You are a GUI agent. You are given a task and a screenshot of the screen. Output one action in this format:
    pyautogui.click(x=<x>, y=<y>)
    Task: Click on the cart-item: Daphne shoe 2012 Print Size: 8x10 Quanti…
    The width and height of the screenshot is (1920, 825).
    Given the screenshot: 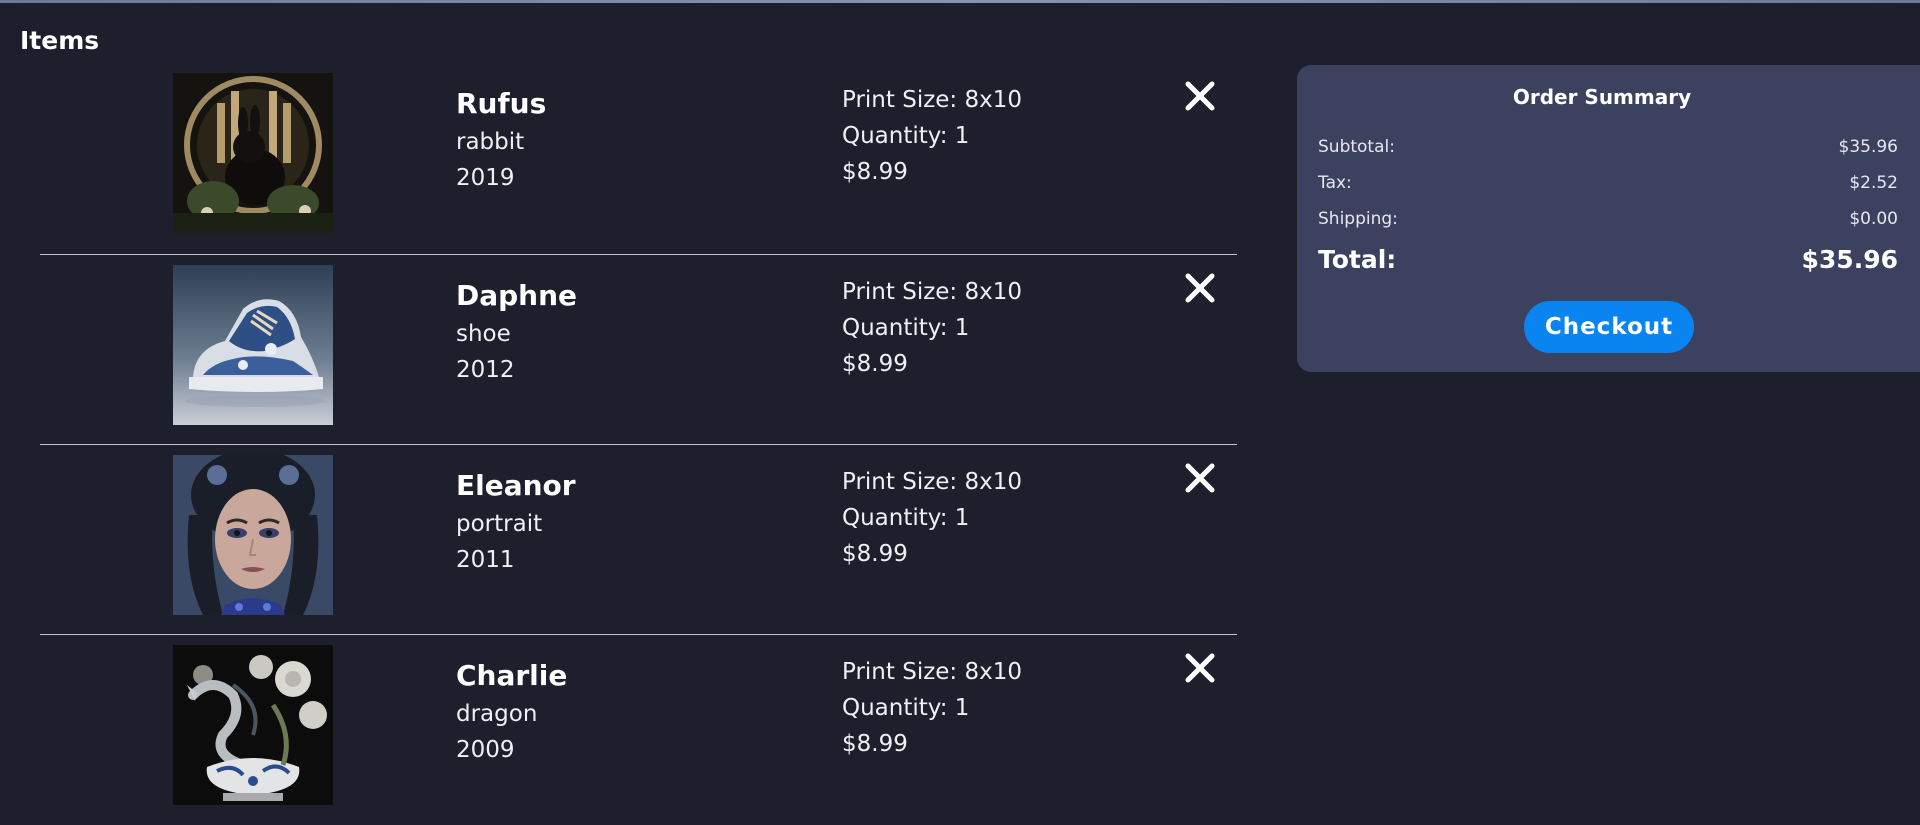 What is the action you would take?
    pyautogui.click(x=638, y=349)
    